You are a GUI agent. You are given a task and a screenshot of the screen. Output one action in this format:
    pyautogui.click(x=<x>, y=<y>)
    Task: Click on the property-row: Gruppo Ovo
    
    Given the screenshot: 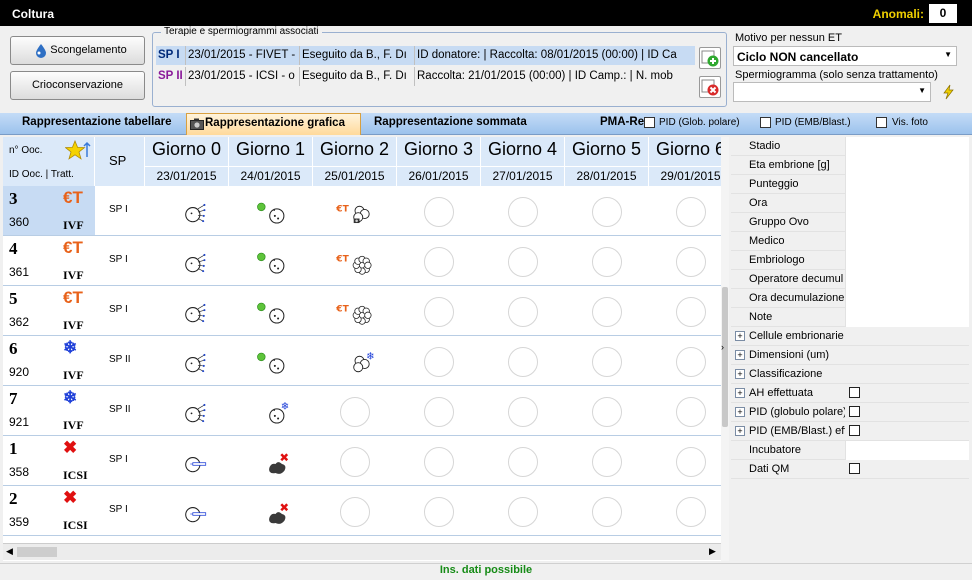 What is the action you would take?
    pyautogui.click(x=850, y=222)
    